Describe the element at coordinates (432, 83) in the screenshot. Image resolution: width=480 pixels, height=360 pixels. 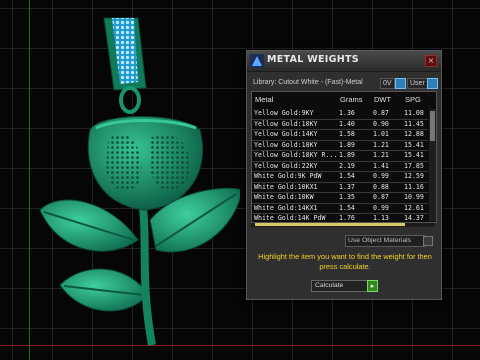
I see `toggle-user-checkbox` at that location.